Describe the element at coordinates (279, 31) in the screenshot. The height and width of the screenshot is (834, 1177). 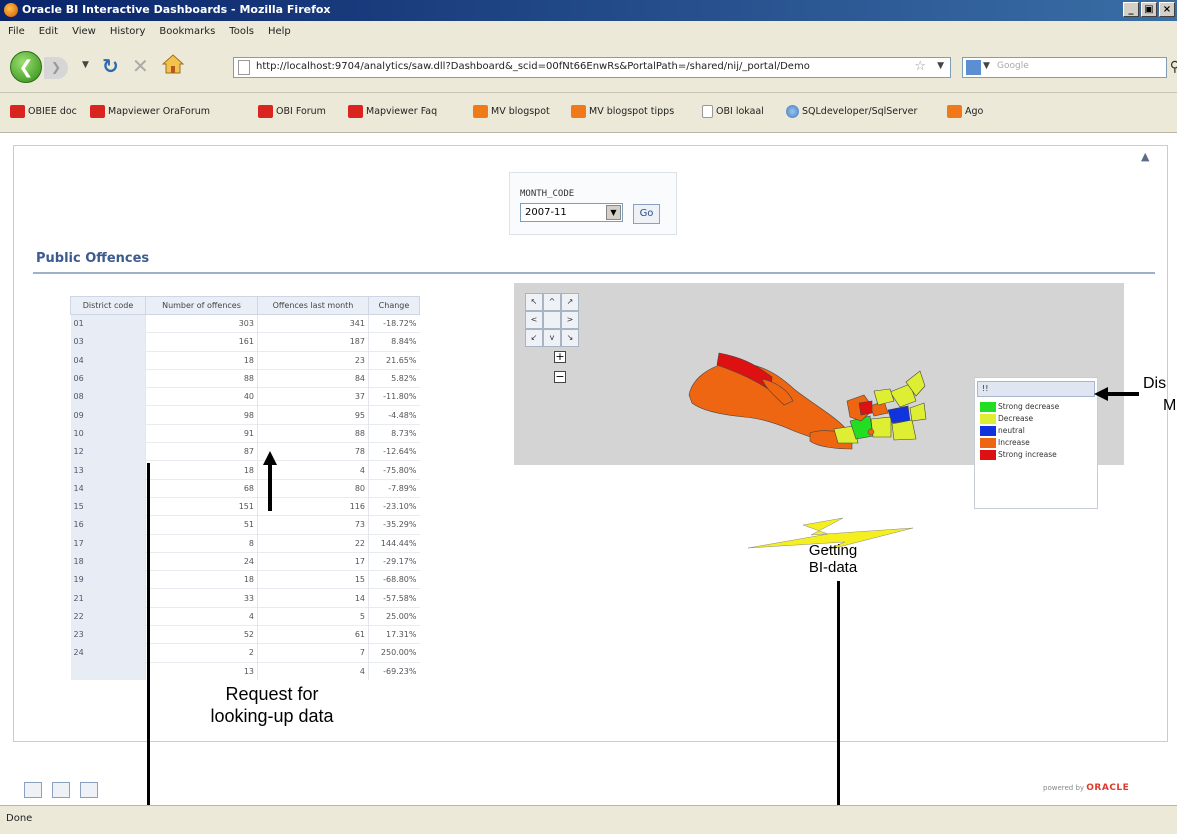
I see `menu-help: Help` at that location.